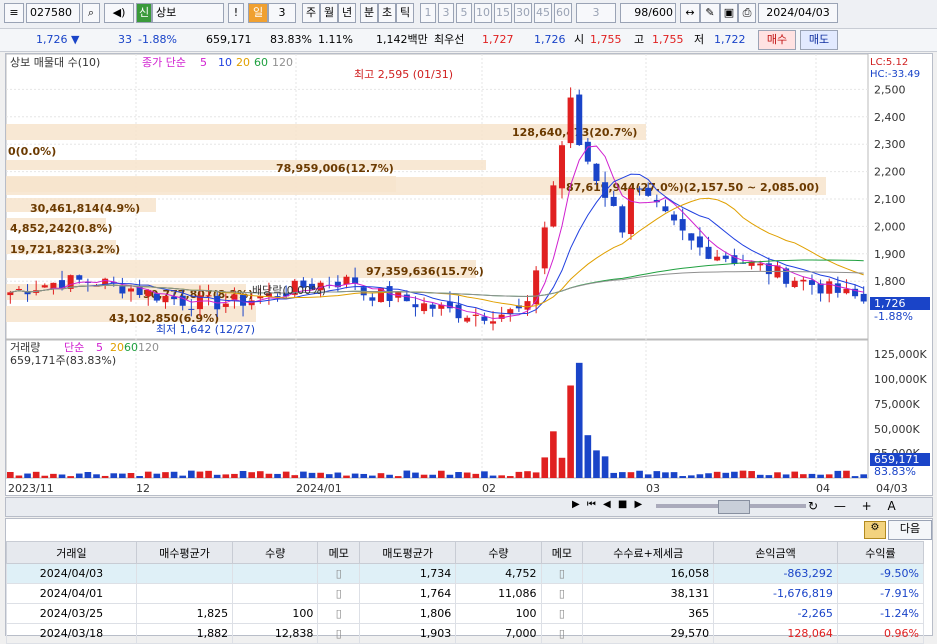 The width and height of the screenshot is (937, 644). What do you see at coordinates (428, 13) in the screenshot?
I see `interval-1: 1` at bounding box center [428, 13].